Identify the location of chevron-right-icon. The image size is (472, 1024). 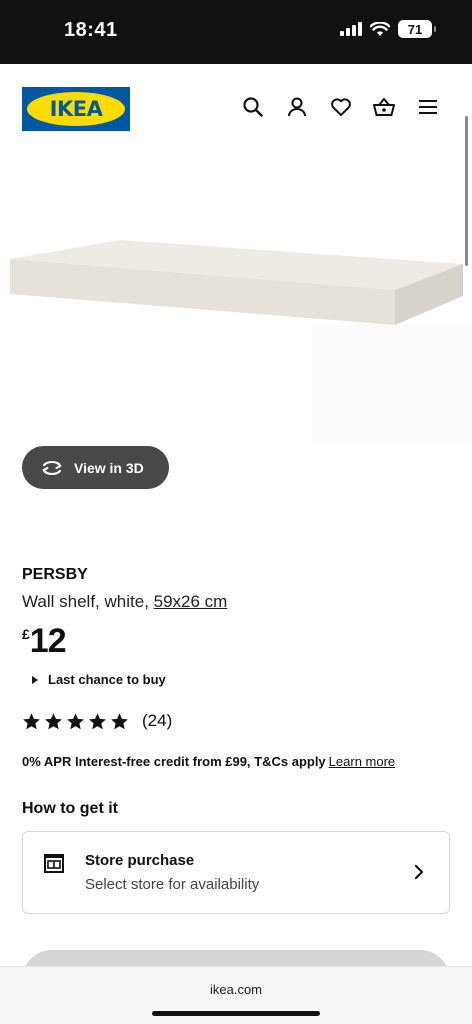
(419, 872).